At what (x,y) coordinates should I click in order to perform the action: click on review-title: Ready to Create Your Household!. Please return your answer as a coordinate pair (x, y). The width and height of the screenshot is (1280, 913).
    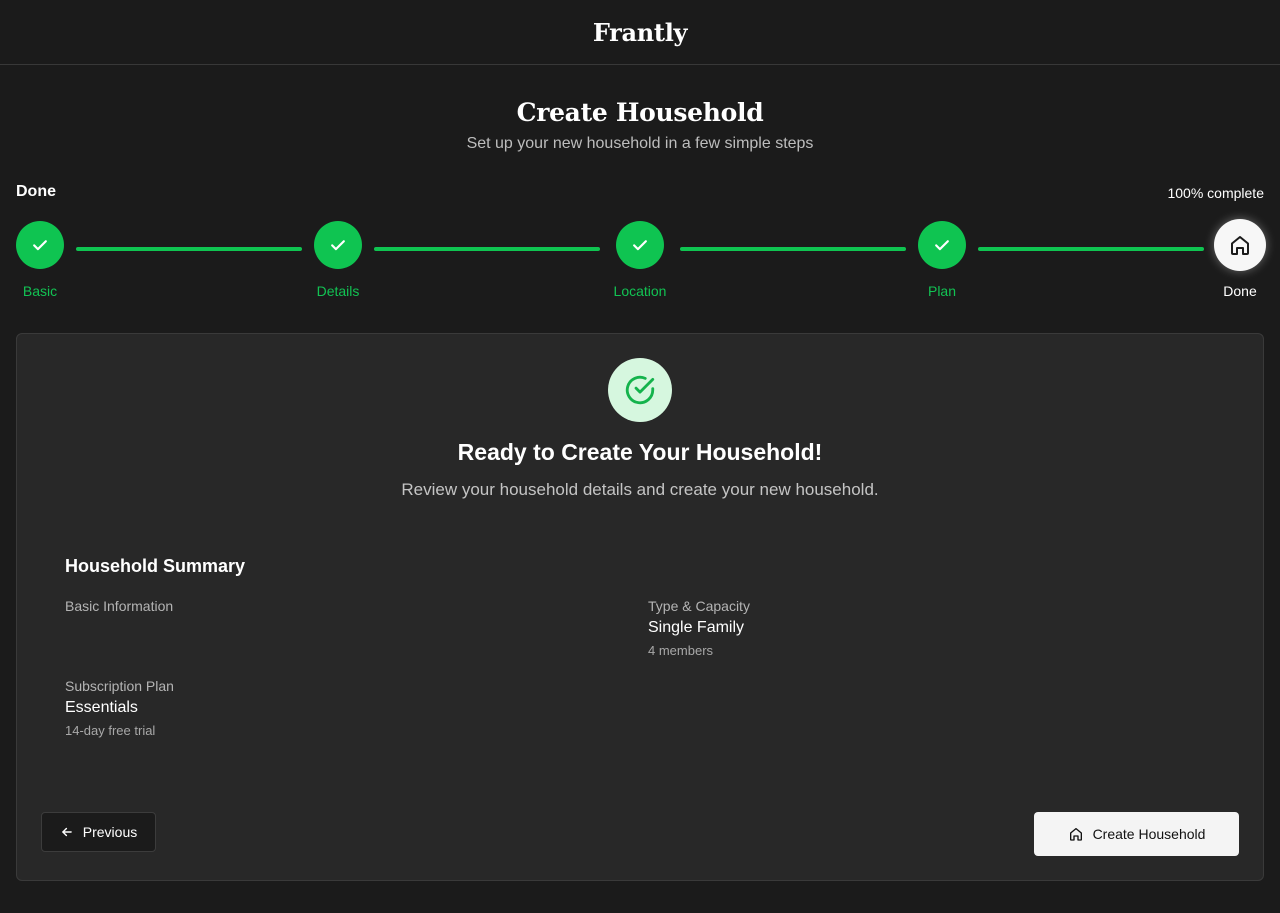
    Looking at the image, I should click on (640, 452).